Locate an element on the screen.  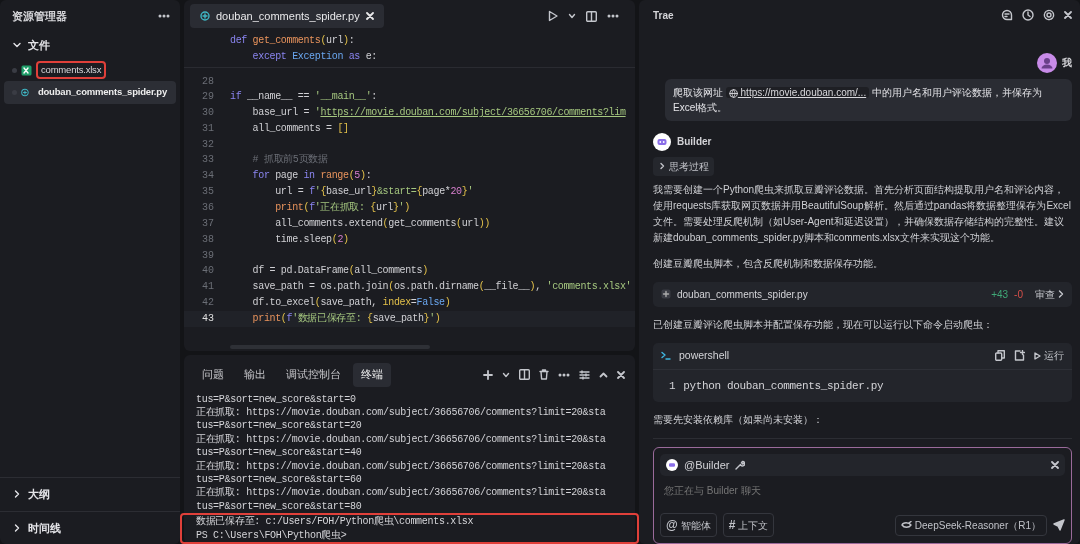
new-chat-icon is located at coordinates (1007, 15).